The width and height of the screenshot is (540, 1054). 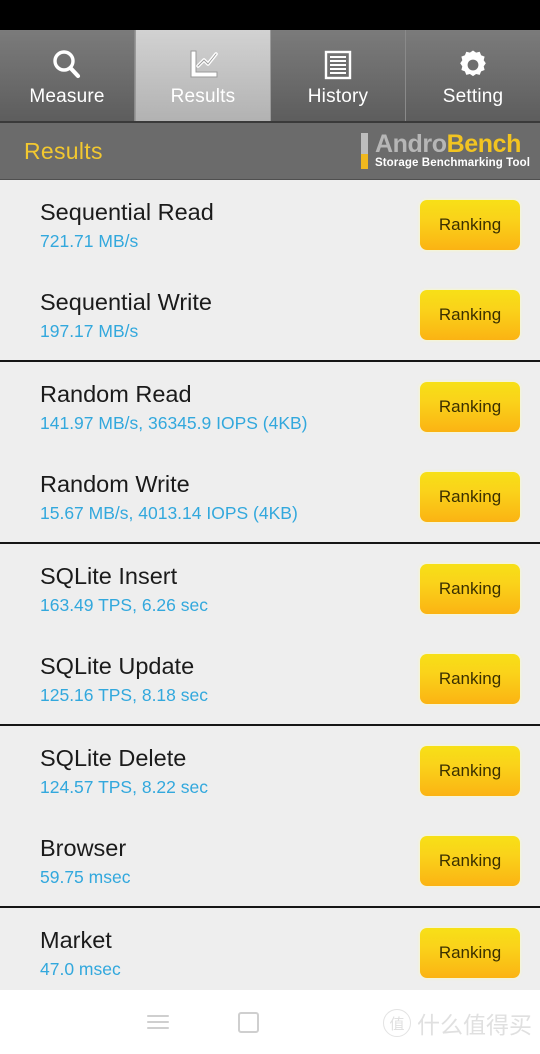 What do you see at coordinates (116, 393) in the screenshot?
I see `result-title: Random Read` at bounding box center [116, 393].